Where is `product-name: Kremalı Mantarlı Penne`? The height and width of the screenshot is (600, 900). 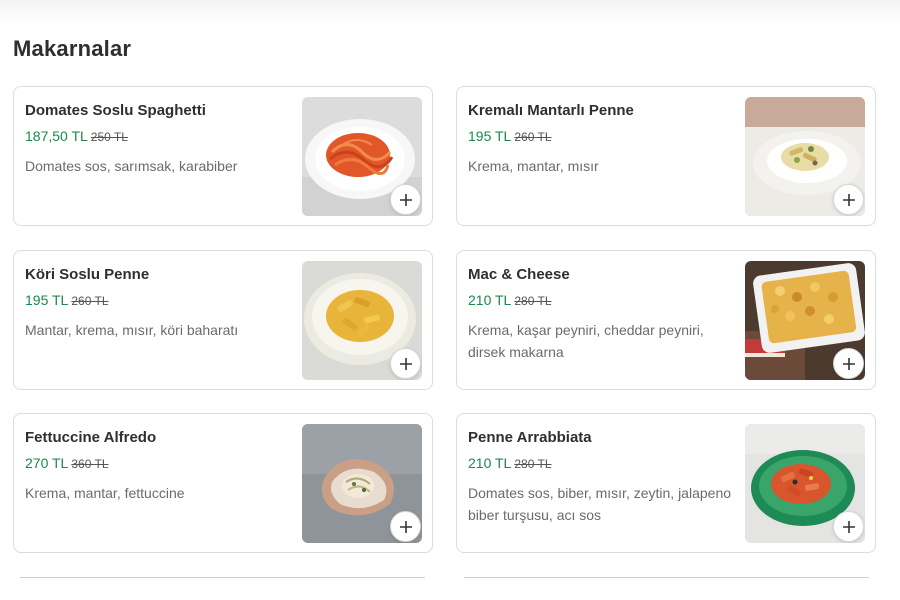
product-name: Kremalı Mantarlı Penne is located at coordinates (551, 110).